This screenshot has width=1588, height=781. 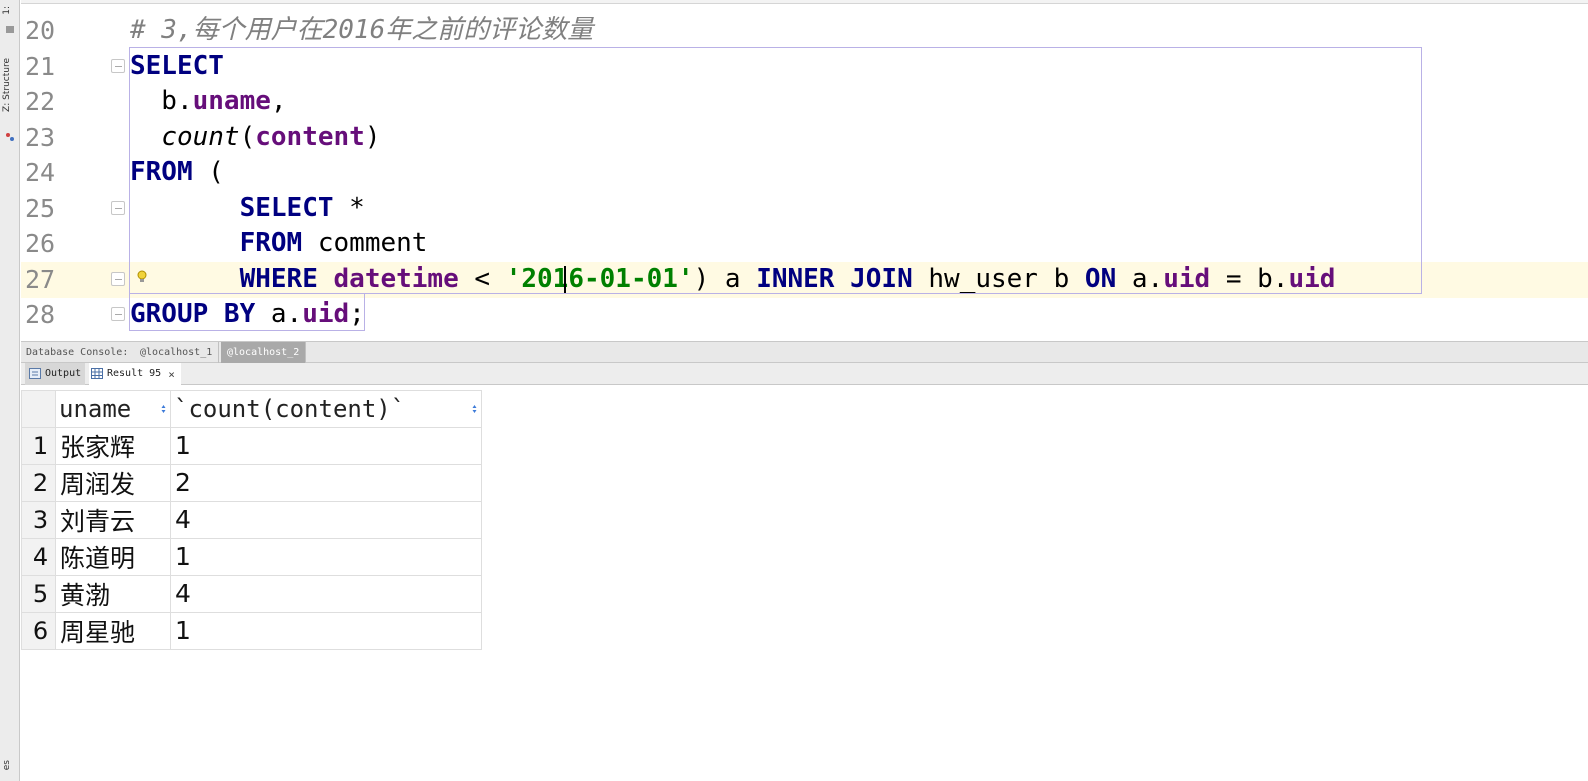 I want to click on header-row: uname `count(content)`, so click(x=251, y=409).